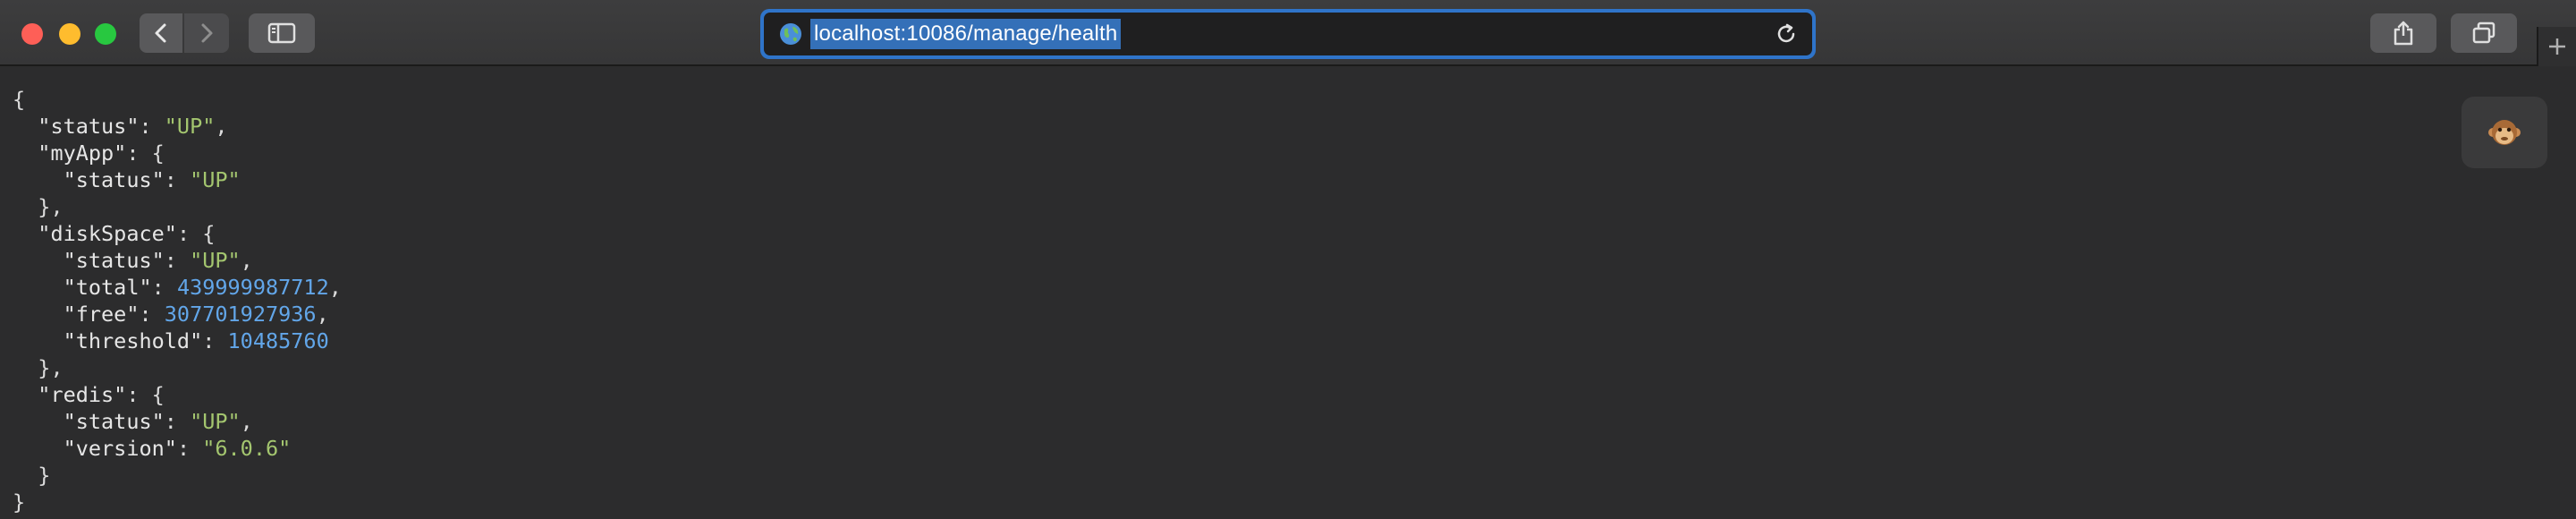 This screenshot has width=2576, height=519. I want to click on json-number: 307701927936, so click(240, 314).